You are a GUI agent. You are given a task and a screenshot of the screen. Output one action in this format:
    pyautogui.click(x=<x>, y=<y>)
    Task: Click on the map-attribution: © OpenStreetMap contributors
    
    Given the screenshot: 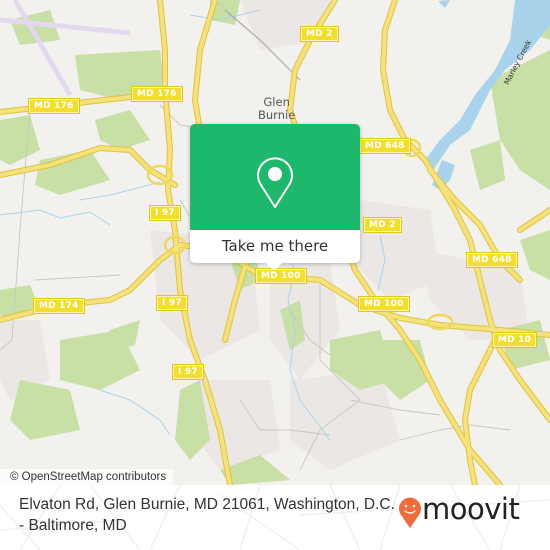 What is the action you would take?
    pyautogui.click(x=87, y=477)
    